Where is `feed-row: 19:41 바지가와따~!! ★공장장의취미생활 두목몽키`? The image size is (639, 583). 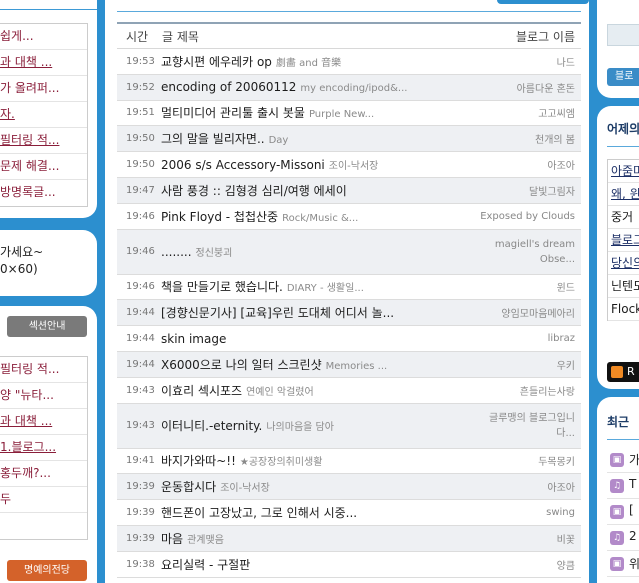 feed-row: 19:41 바지가와따~!! ★공장장의취미생활 두목몽키 is located at coordinates (349, 462).